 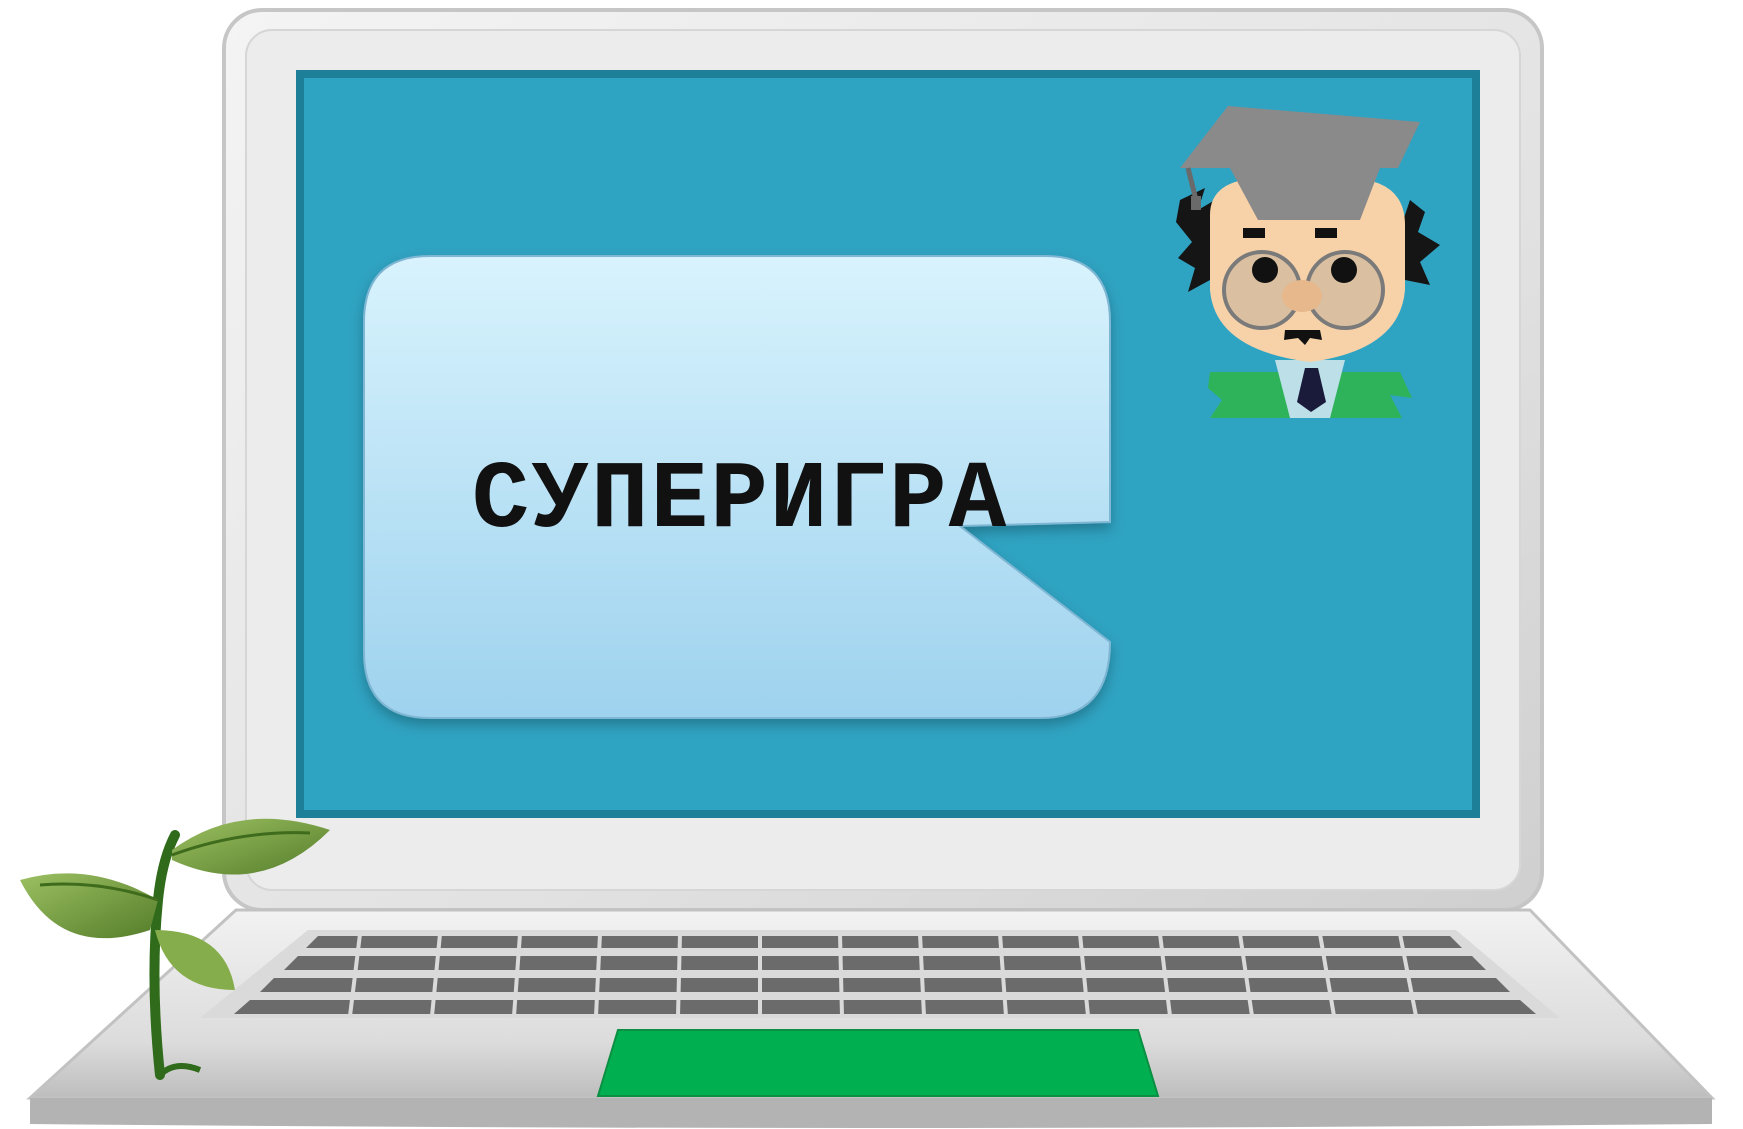 I want to click on slide-title: СУПЕРИГРА, so click(x=740, y=500).